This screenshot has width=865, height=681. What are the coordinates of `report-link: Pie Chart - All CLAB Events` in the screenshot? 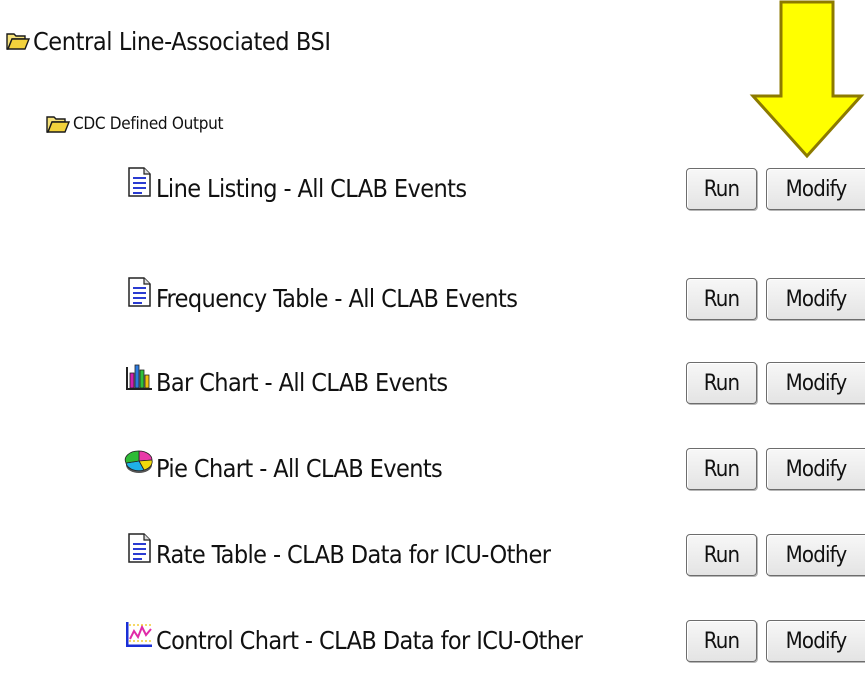 It's located at (283, 468).